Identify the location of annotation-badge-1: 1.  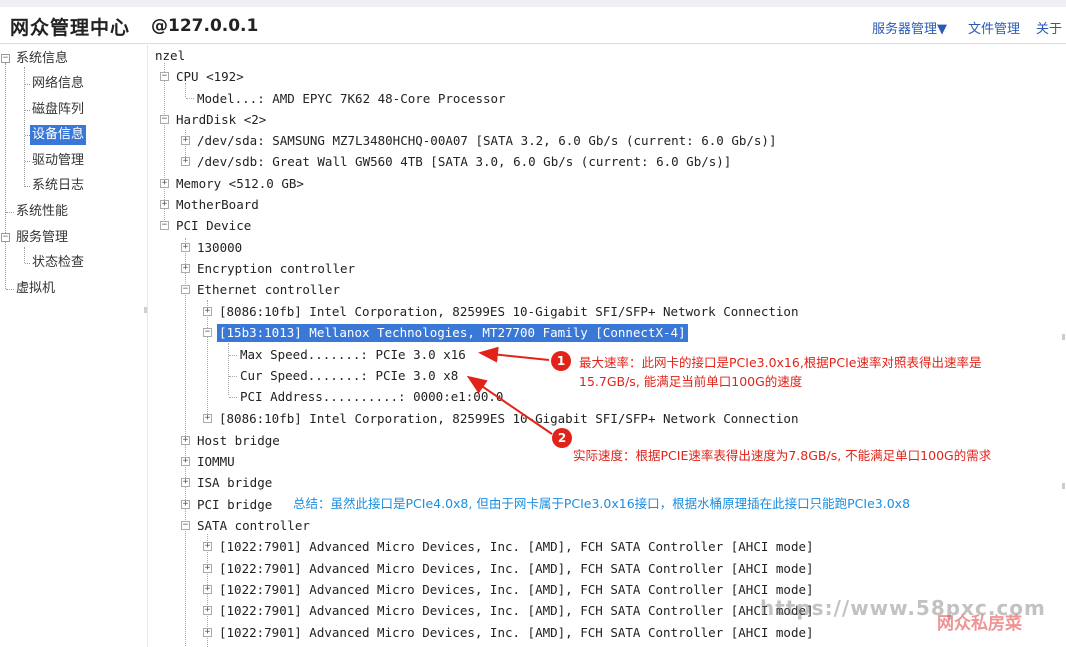
(561, 361).